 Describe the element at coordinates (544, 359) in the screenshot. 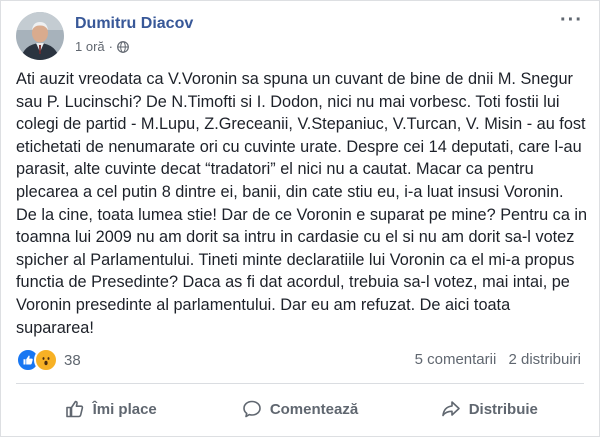

I see `shares-count: 2 distribuiri` at that location.